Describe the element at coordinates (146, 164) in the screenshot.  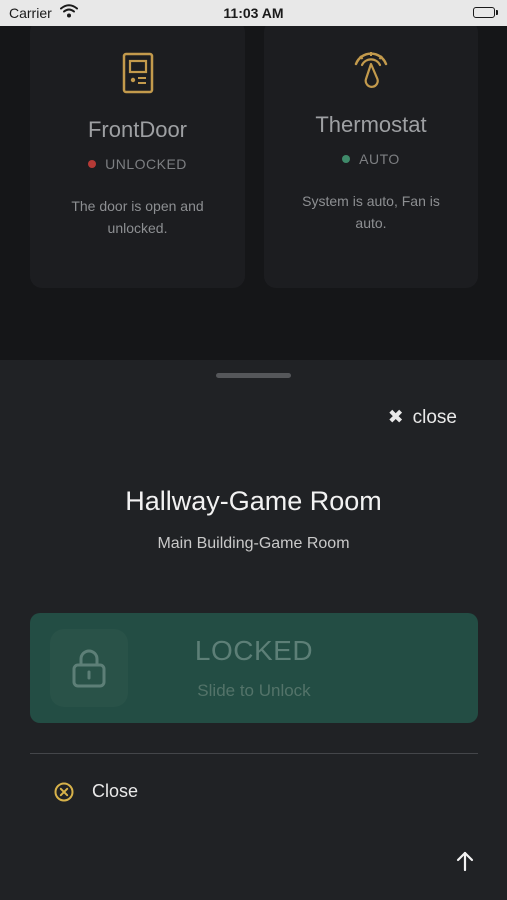
I see `device-status-label: UNLOCKED` at that location.